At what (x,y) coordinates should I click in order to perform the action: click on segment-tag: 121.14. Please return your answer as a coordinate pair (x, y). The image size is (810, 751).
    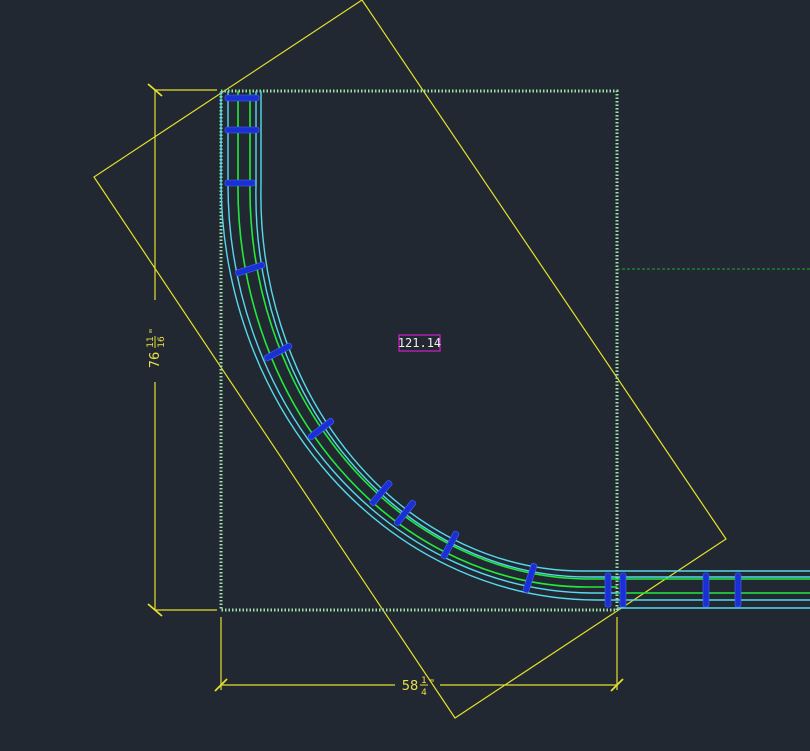
    Looking at the image, I should click on (419, 343).